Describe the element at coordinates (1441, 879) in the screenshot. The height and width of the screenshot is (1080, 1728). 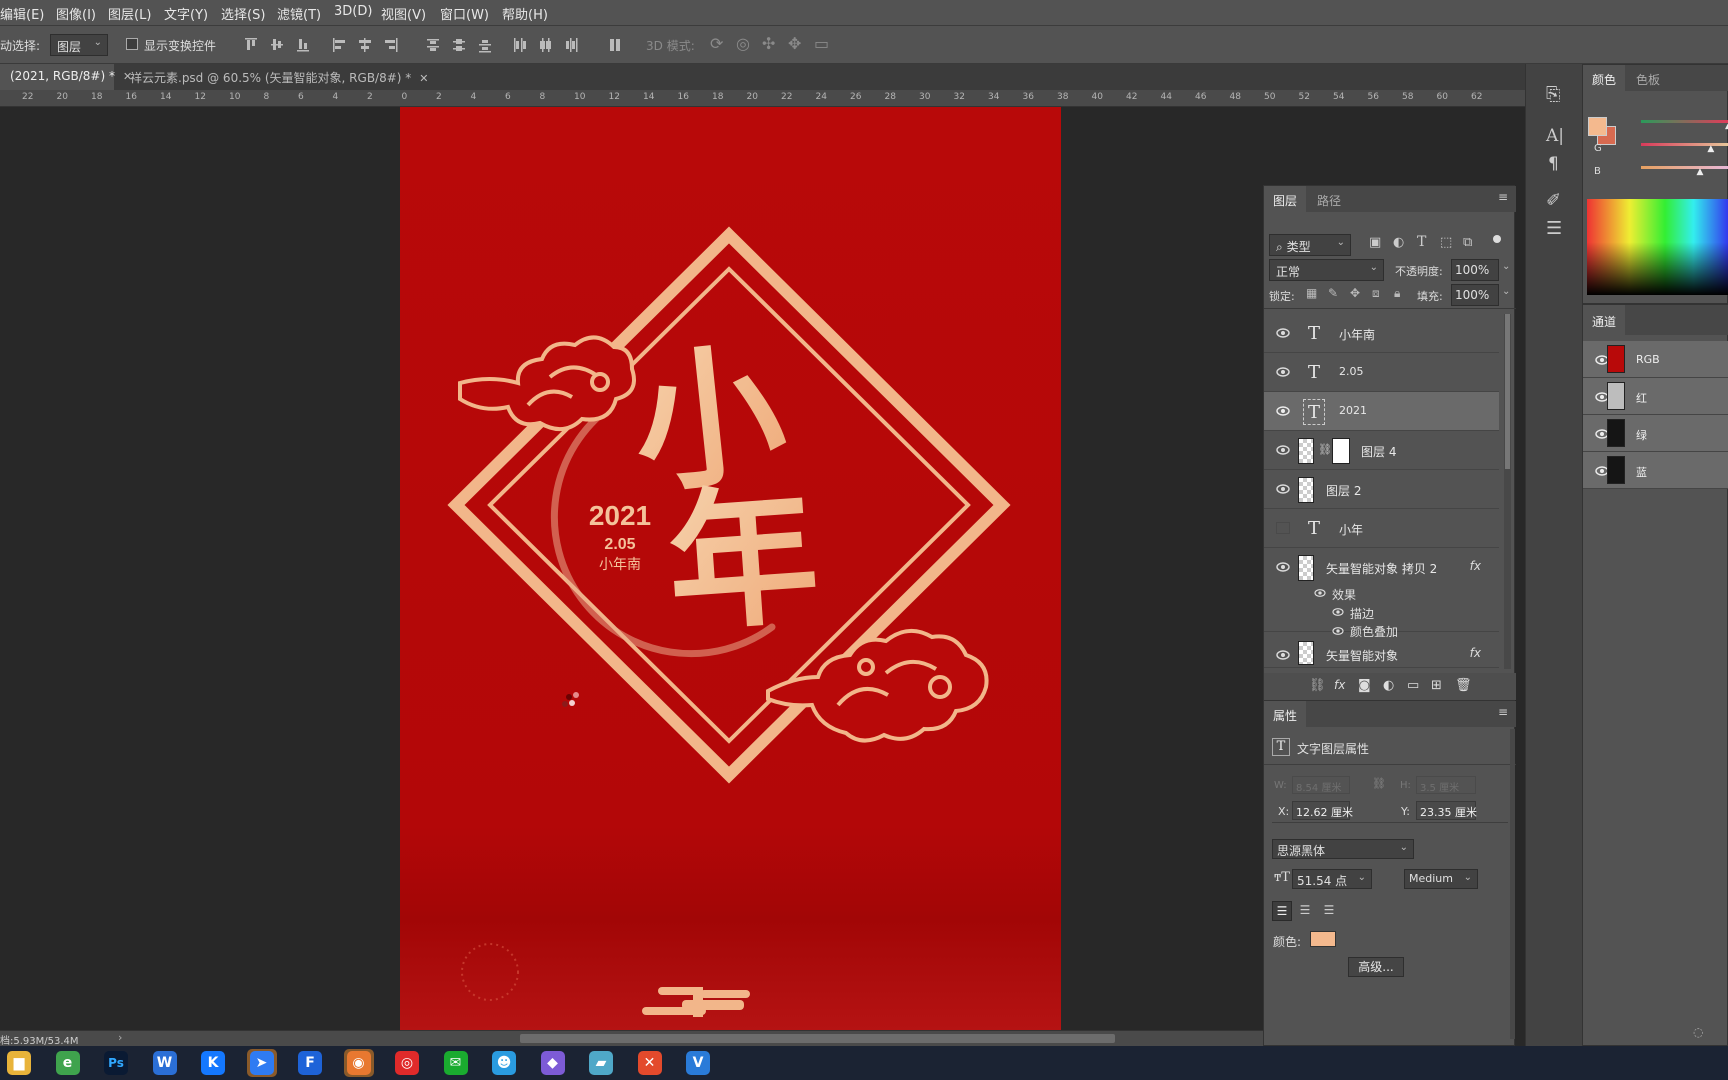
I see `font-weight-dropdown: Medium ⌄` at that location.